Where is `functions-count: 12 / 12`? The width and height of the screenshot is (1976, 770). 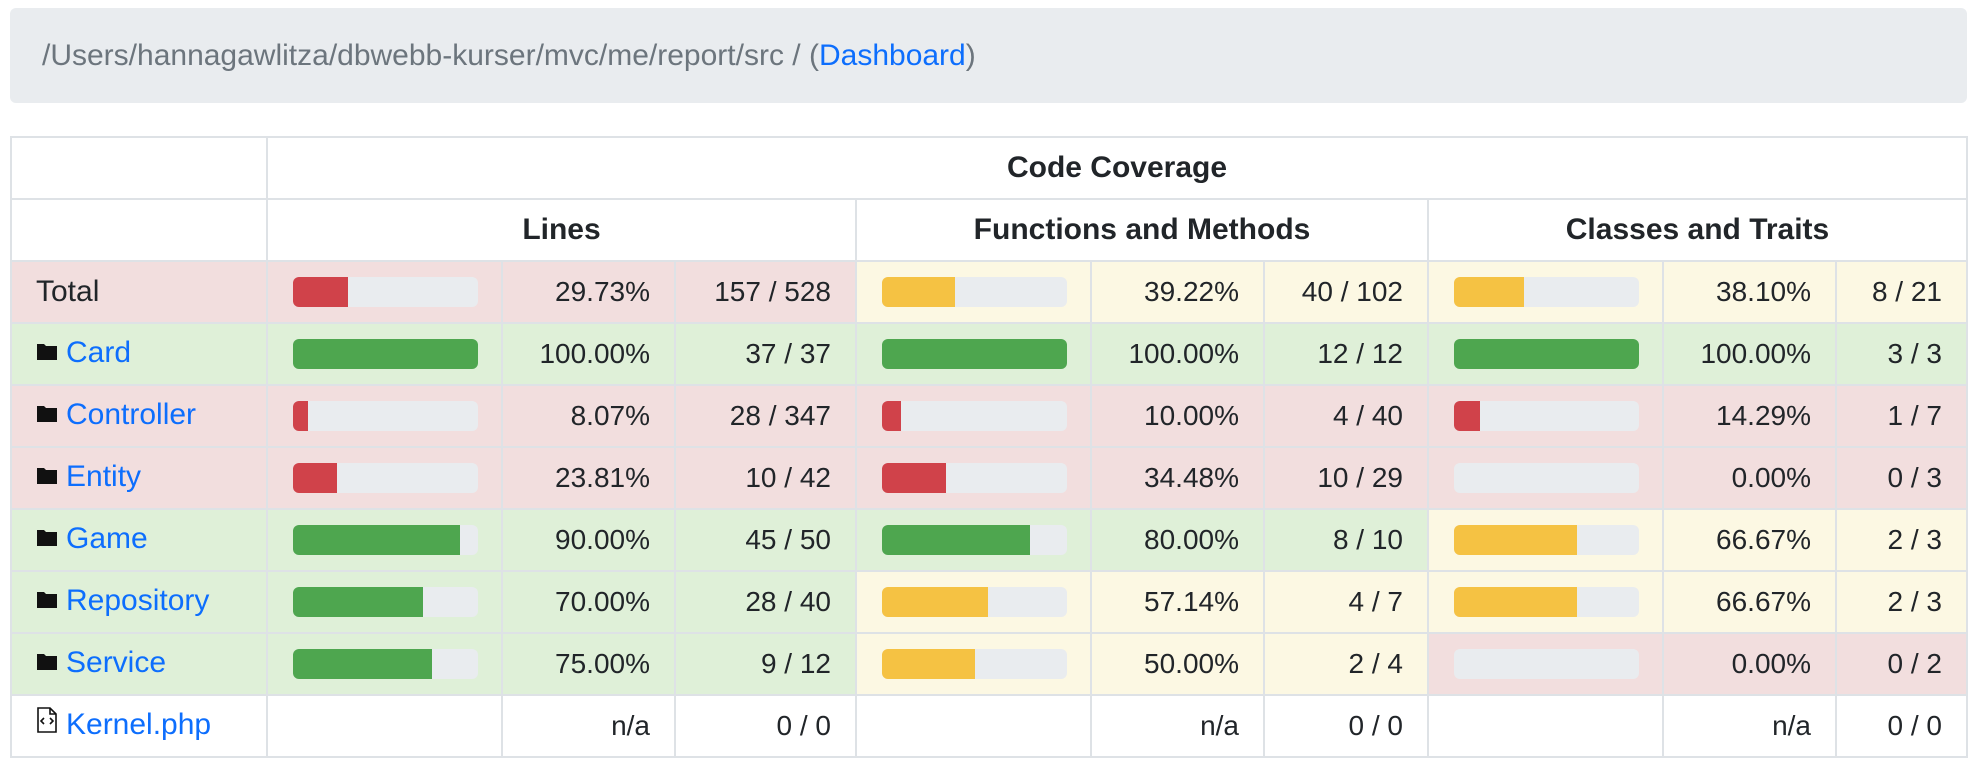
functions-count: 12 / 12 is located at coordinates (1346, 354).